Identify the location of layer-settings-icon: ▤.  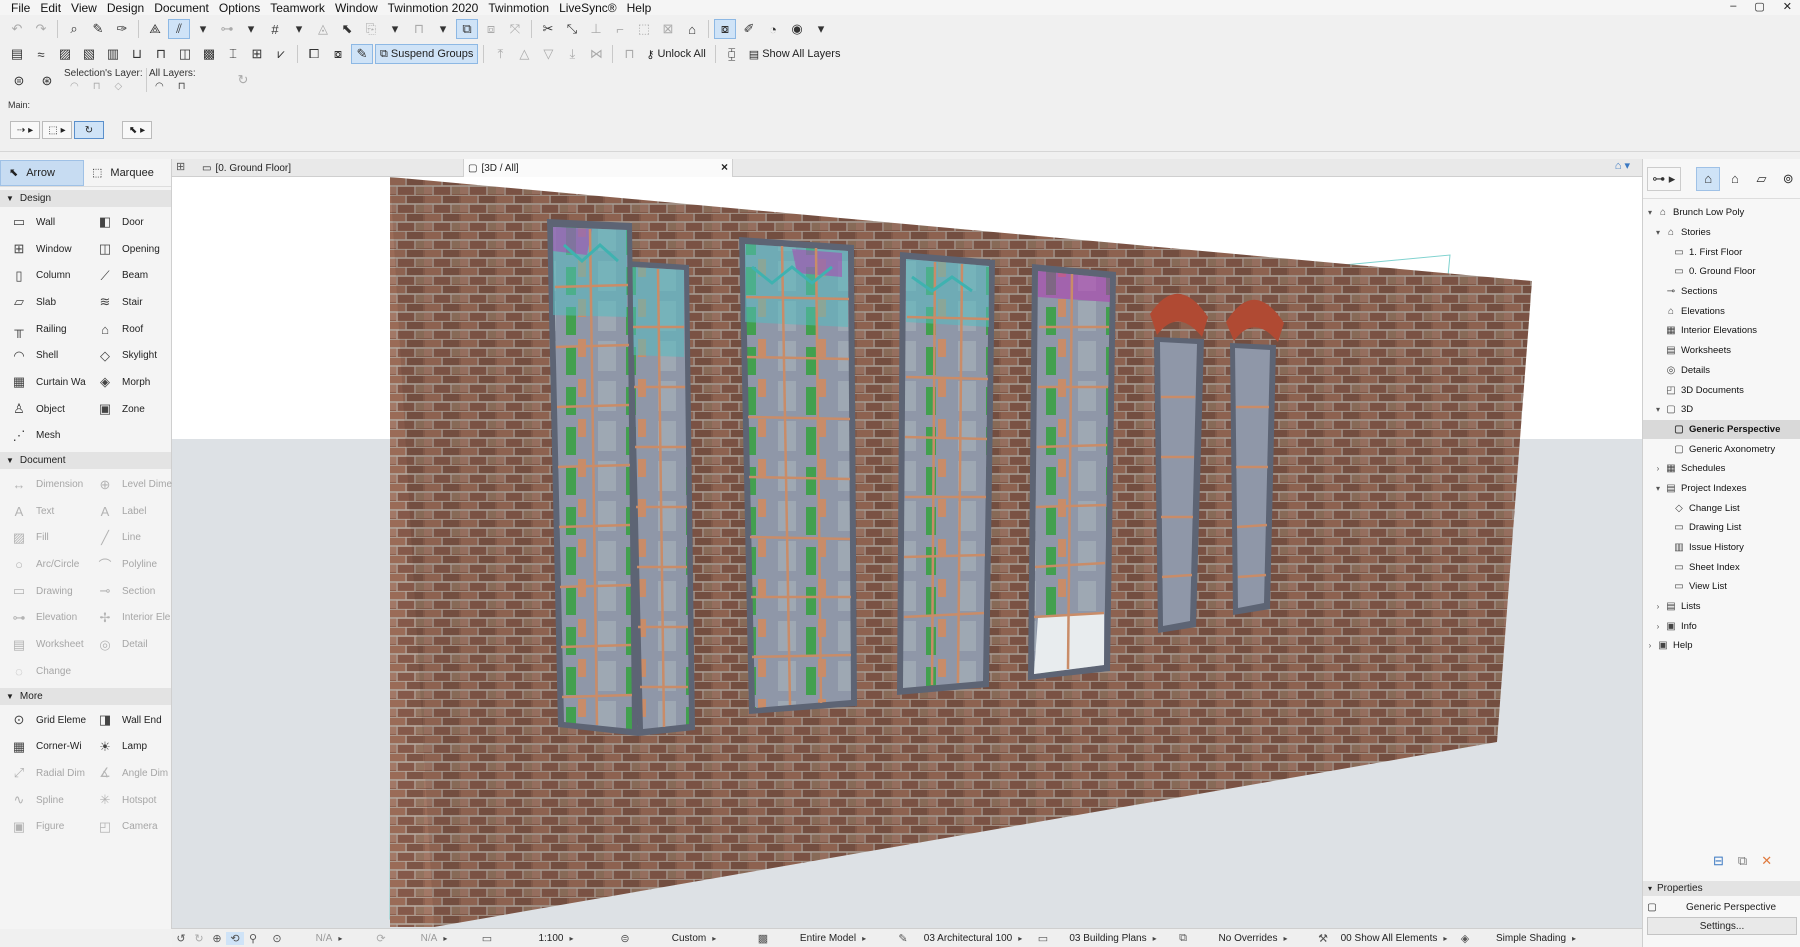
(17, 54).